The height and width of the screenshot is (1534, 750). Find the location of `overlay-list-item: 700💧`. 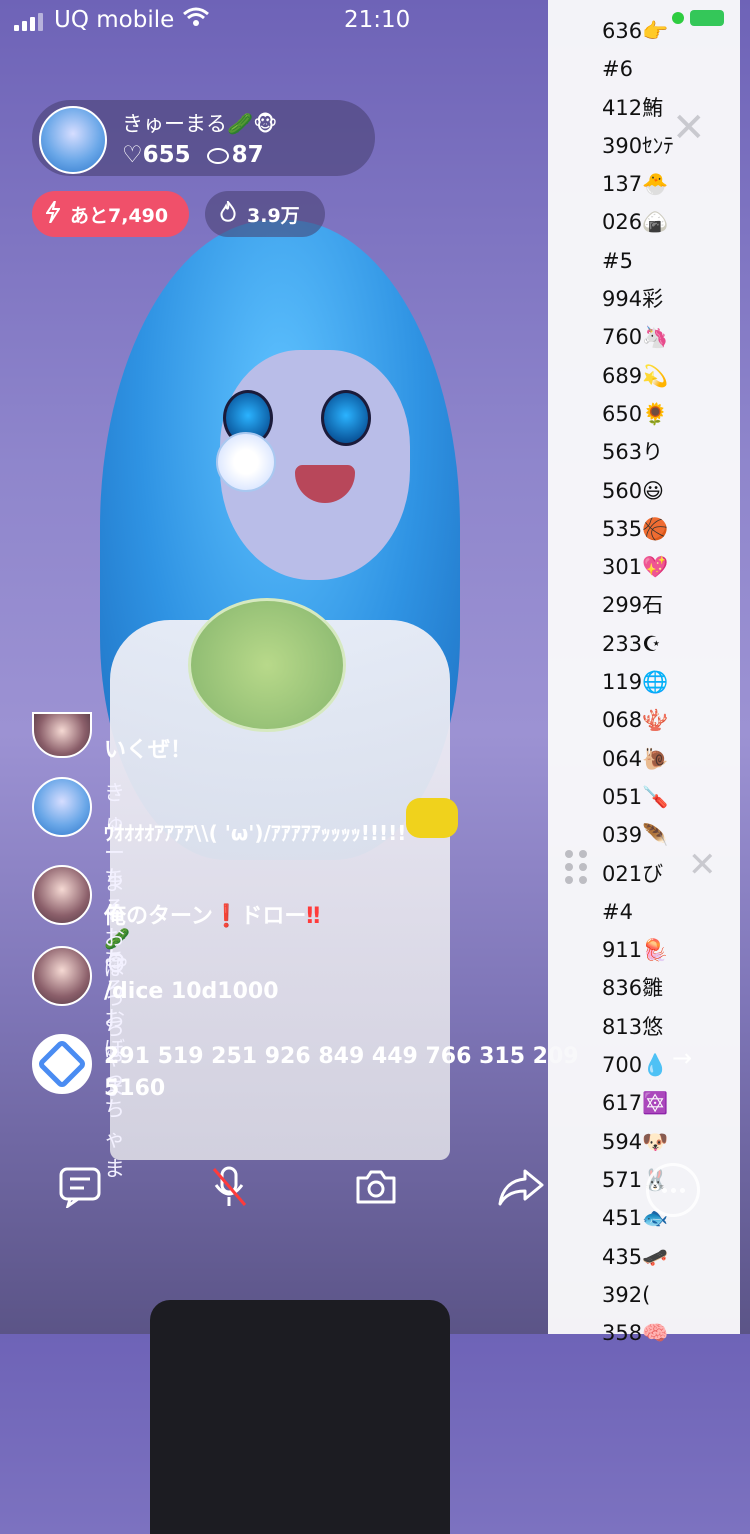

overlay-list-item: 700💧 is located at coordinates (635, 1065).